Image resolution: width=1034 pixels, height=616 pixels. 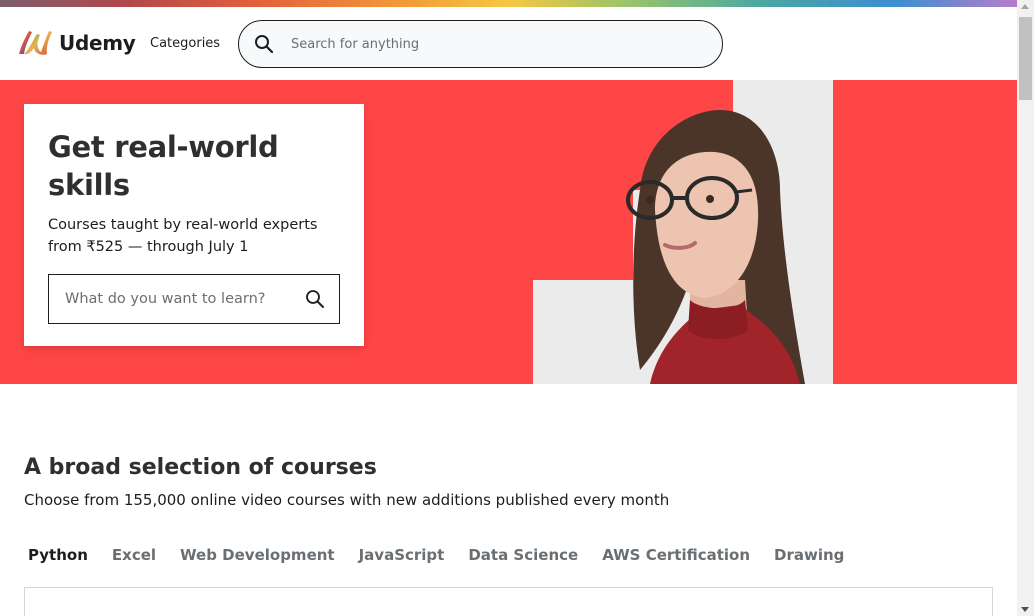 I want to click on categories-menu: Categories, so click(x=185, y=43).